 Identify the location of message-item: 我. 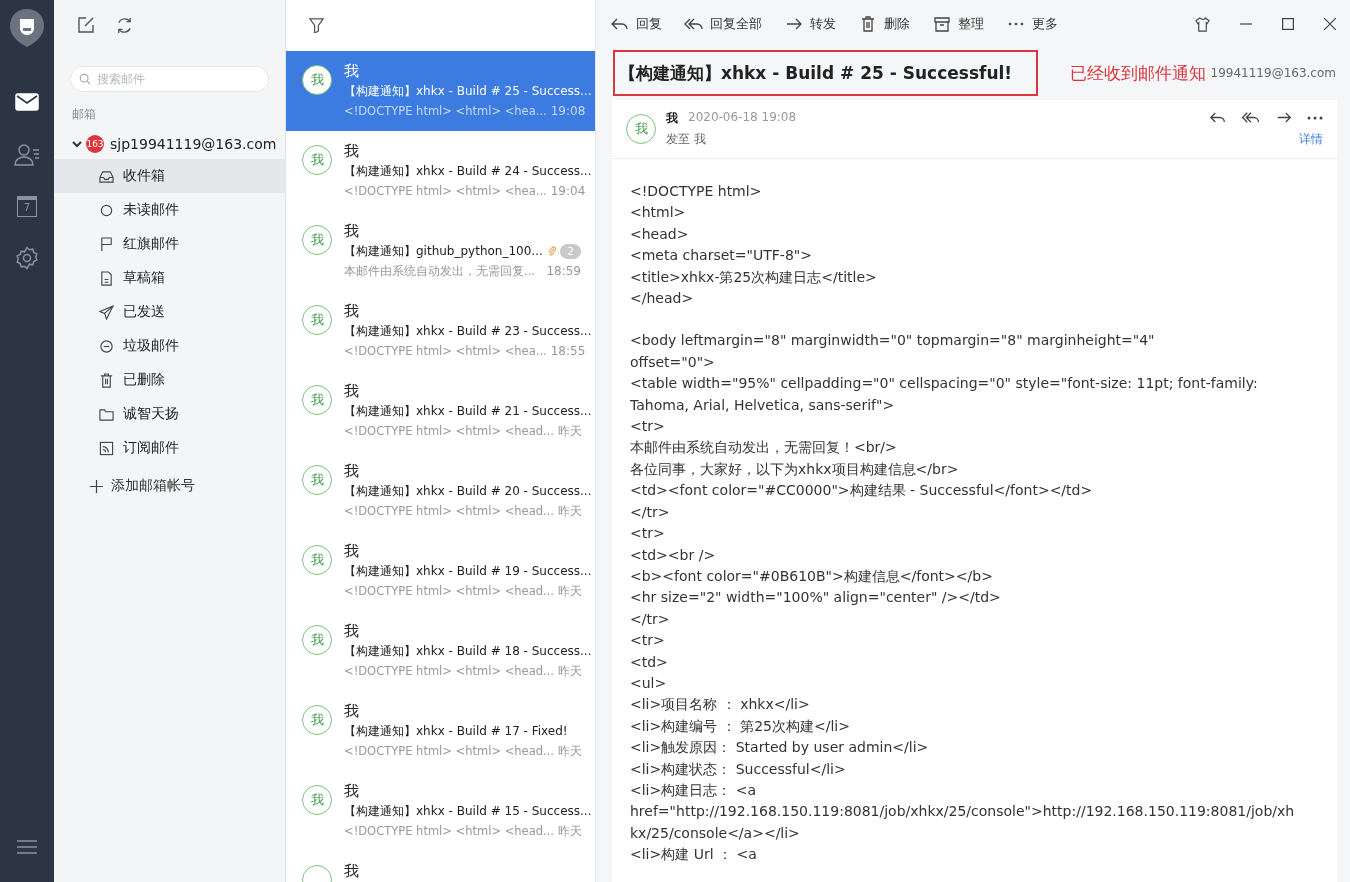
(440, 866).